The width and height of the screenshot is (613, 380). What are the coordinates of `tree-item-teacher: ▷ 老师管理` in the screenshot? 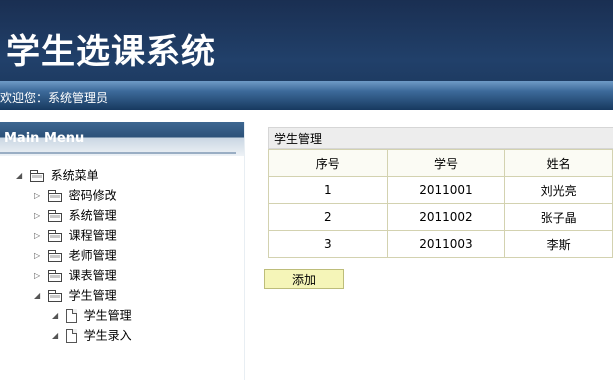 It's located at (75, 255).